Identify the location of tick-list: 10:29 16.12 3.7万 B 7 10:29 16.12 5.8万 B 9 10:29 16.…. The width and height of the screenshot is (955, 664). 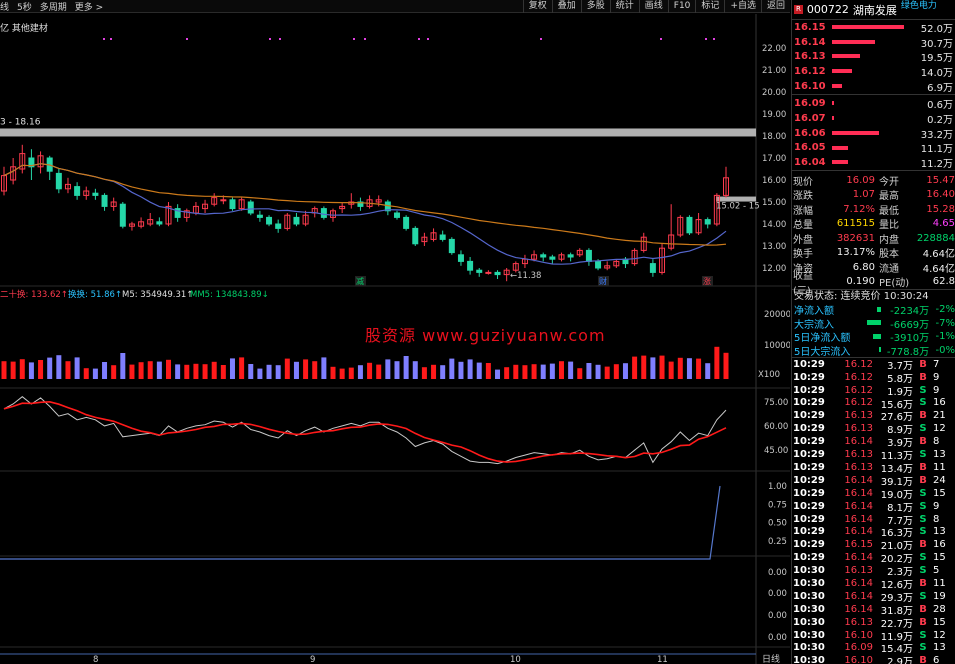
(873, 510).